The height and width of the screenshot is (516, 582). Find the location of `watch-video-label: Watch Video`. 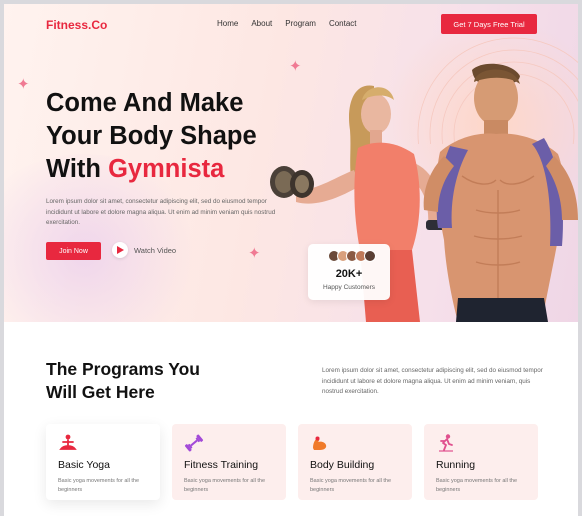

watch-video-label: Watch Video is located at coordinates (155, 250).